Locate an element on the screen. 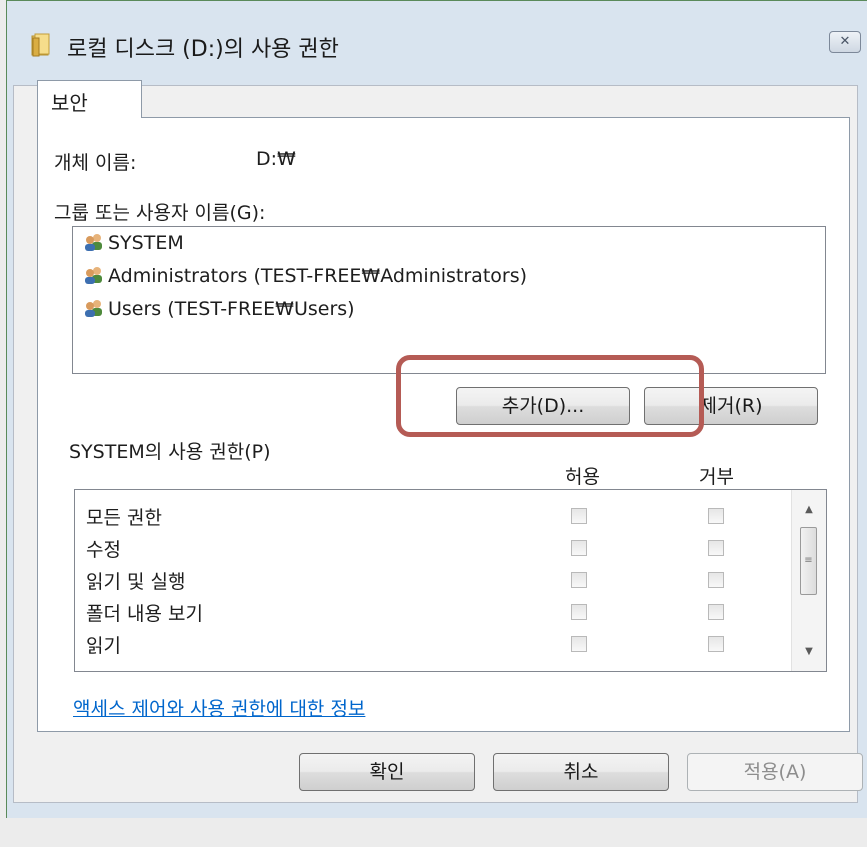  cancel-button: 취소 is located at coordinates (581, 772).